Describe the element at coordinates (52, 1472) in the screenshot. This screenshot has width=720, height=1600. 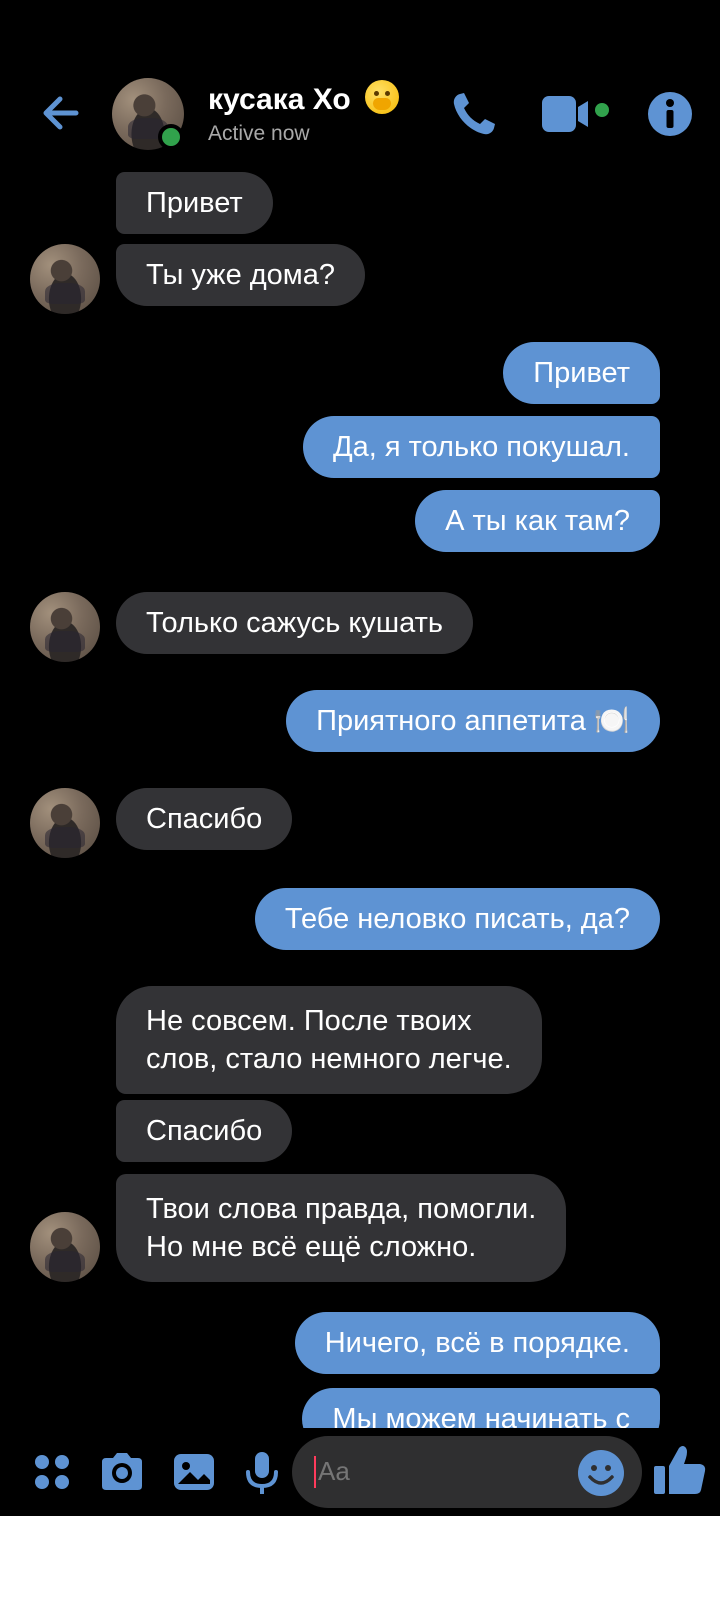
I see `apps-icon` at that location.